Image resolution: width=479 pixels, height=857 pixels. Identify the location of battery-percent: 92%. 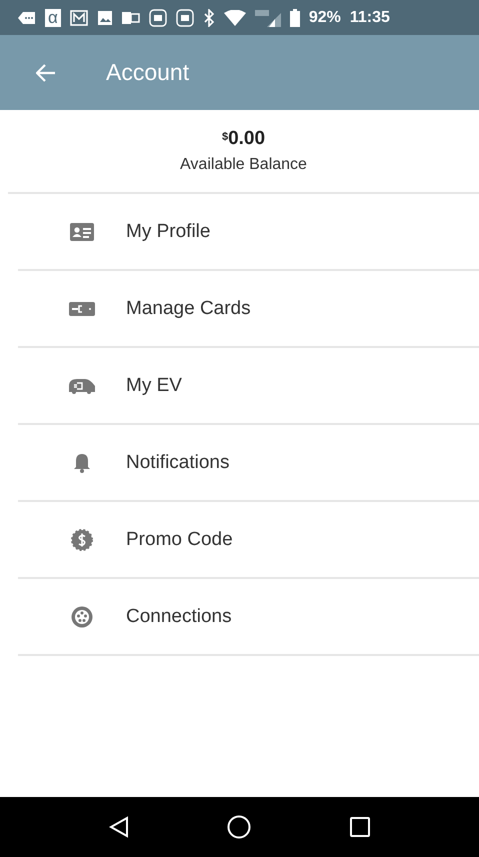
(324, 17).